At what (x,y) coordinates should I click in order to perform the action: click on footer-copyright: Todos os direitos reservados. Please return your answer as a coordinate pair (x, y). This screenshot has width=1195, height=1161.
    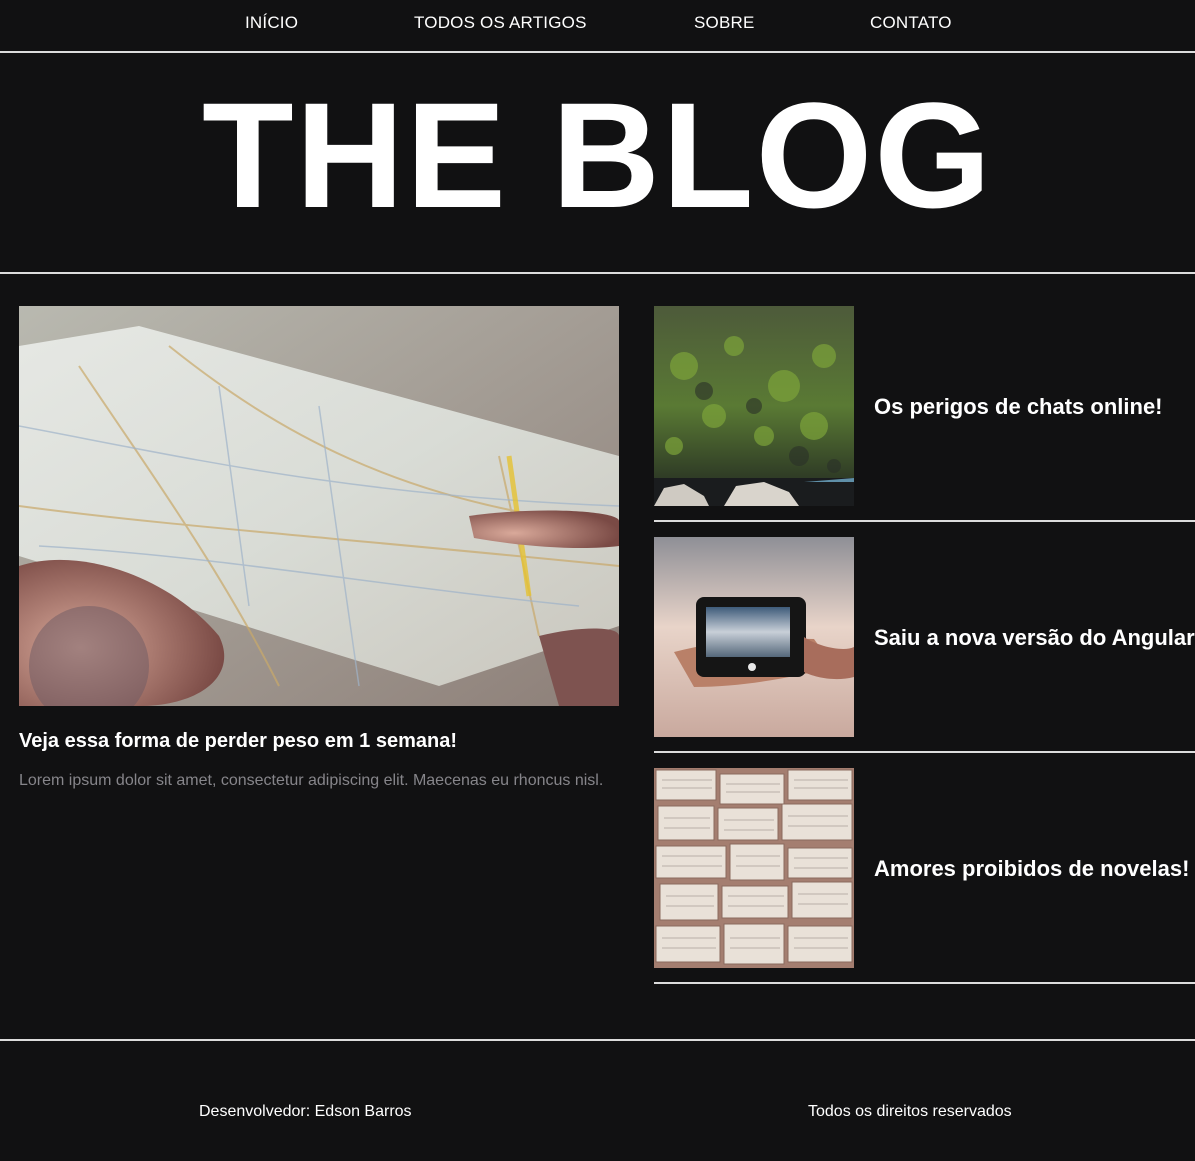
    Looking at the image, I should click on (910, 1111).